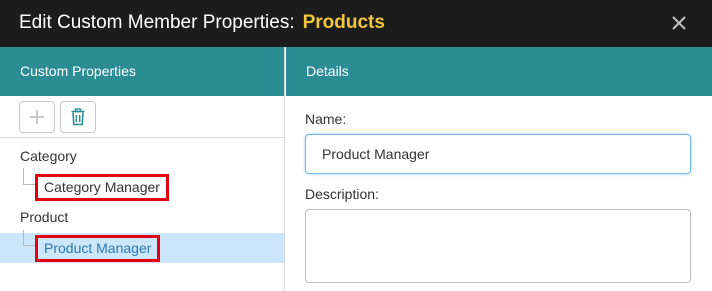  I want to click on dialog-title-dimension: Products, so click(343, 22).